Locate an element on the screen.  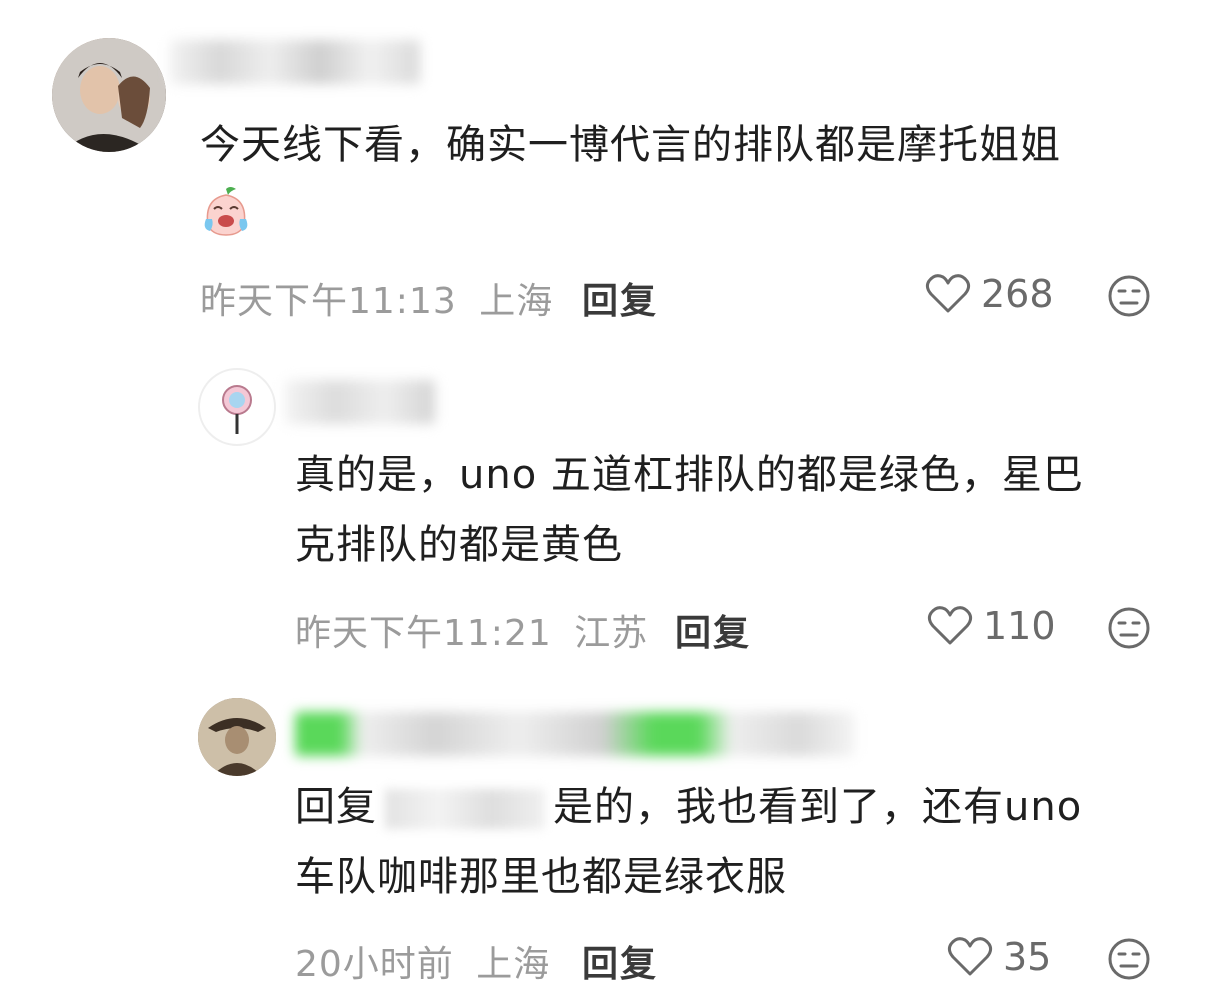
comment-text: 回复 是的，我也看到了，还有uno is located at coordinates (688, 807).